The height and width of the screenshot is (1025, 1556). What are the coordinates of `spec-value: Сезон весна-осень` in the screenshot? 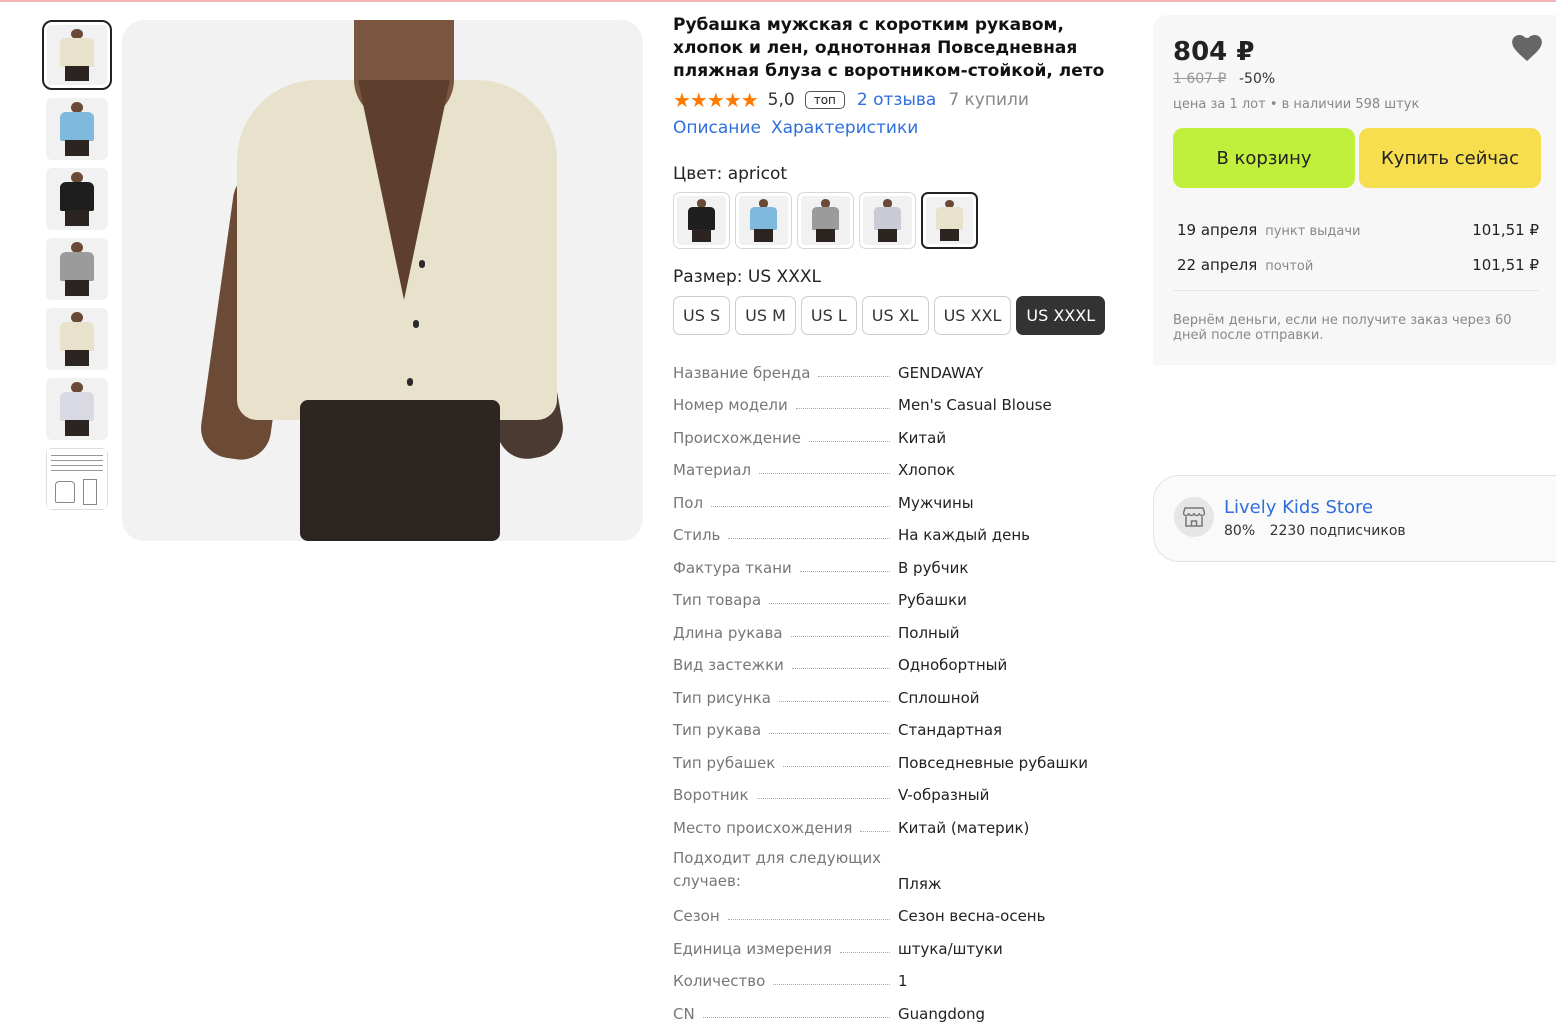 It's located at (972, 916).